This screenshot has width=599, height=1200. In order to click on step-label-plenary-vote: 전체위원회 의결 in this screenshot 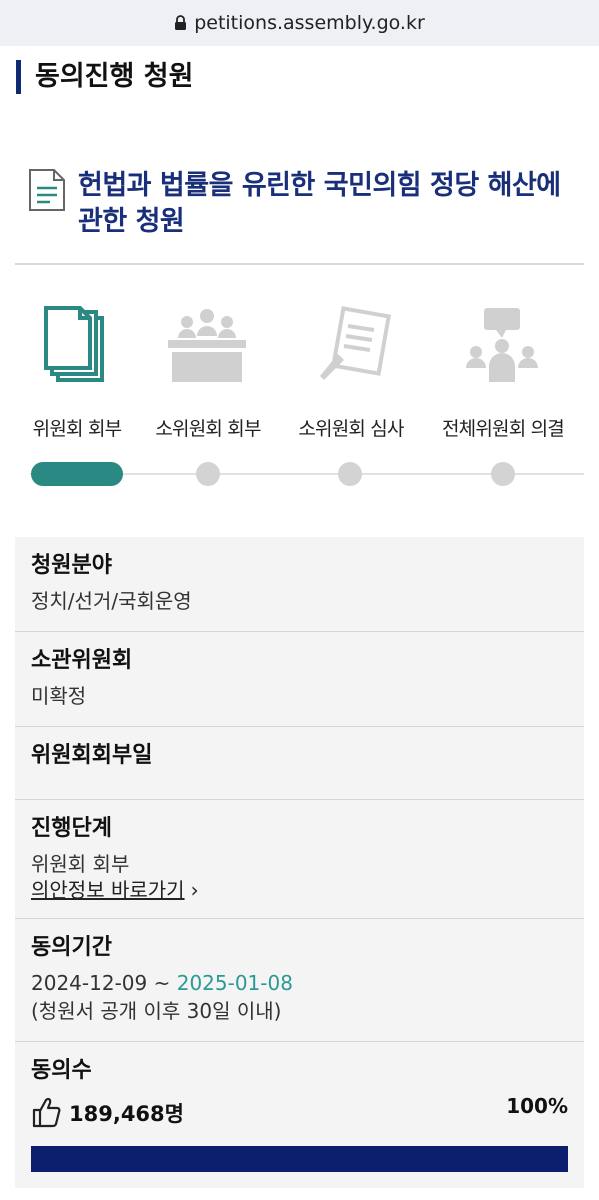, I will do `click(503, 429)`.